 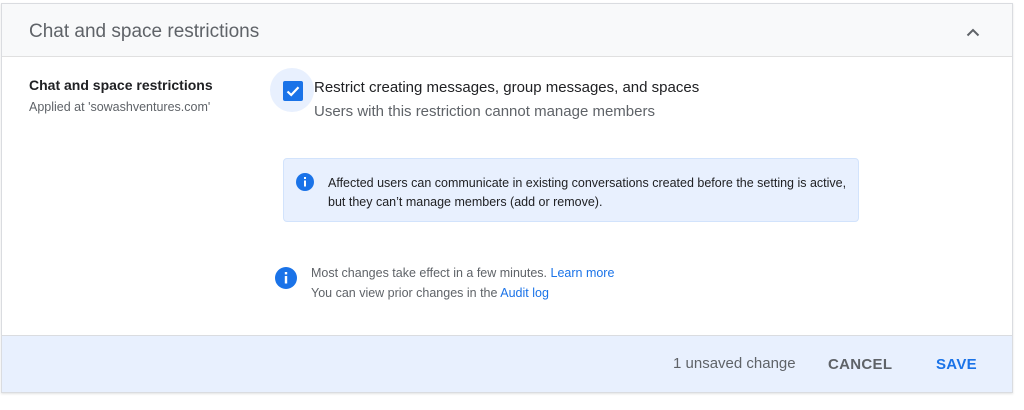 What do you see at coordinates (524, 293) in the screenshot?
I see `audit-log-link: Audit log` at bounding box center [524, 293].